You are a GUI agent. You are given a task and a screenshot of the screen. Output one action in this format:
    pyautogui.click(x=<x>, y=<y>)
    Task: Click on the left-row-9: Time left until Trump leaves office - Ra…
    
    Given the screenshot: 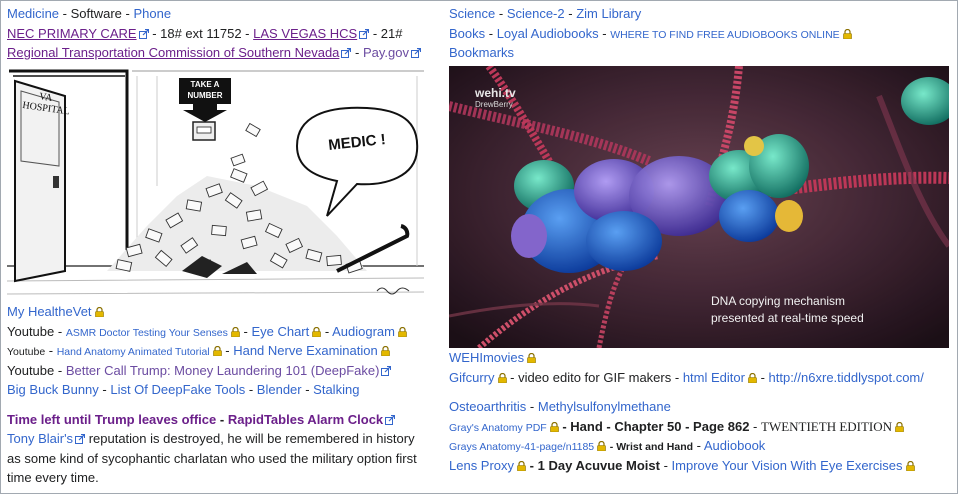 What is the action you would take?
    pyautogui.click(x=216, y=420)
    